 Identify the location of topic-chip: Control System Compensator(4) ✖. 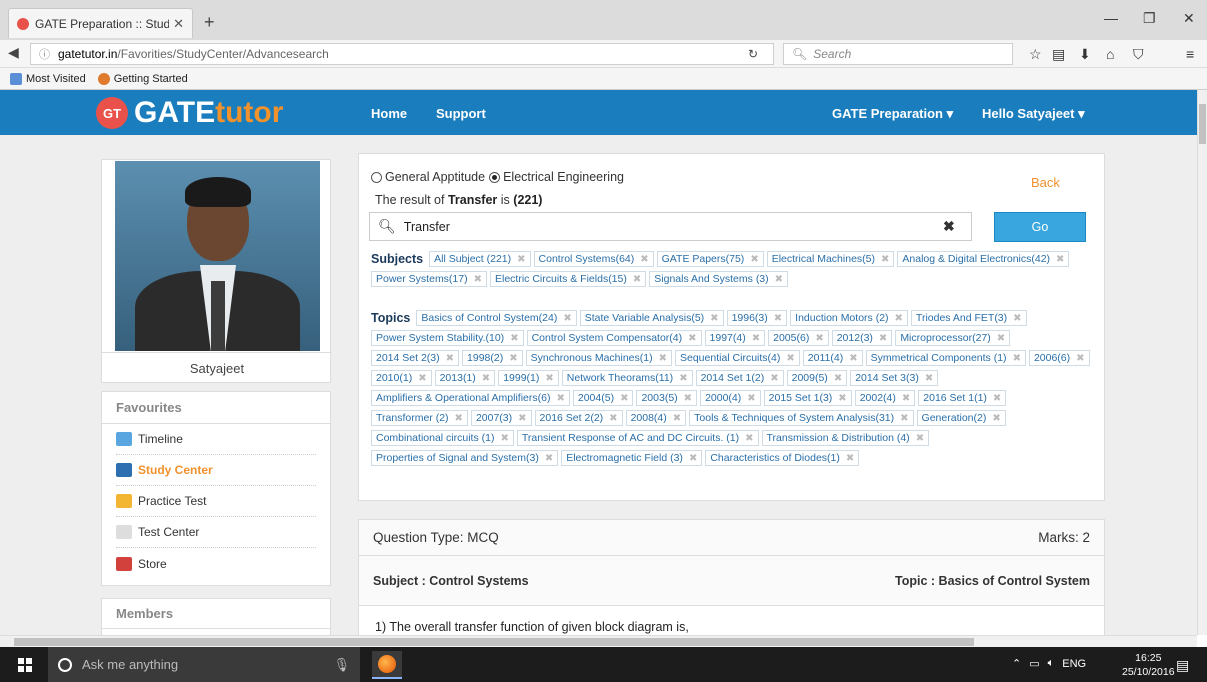
(614, 338).